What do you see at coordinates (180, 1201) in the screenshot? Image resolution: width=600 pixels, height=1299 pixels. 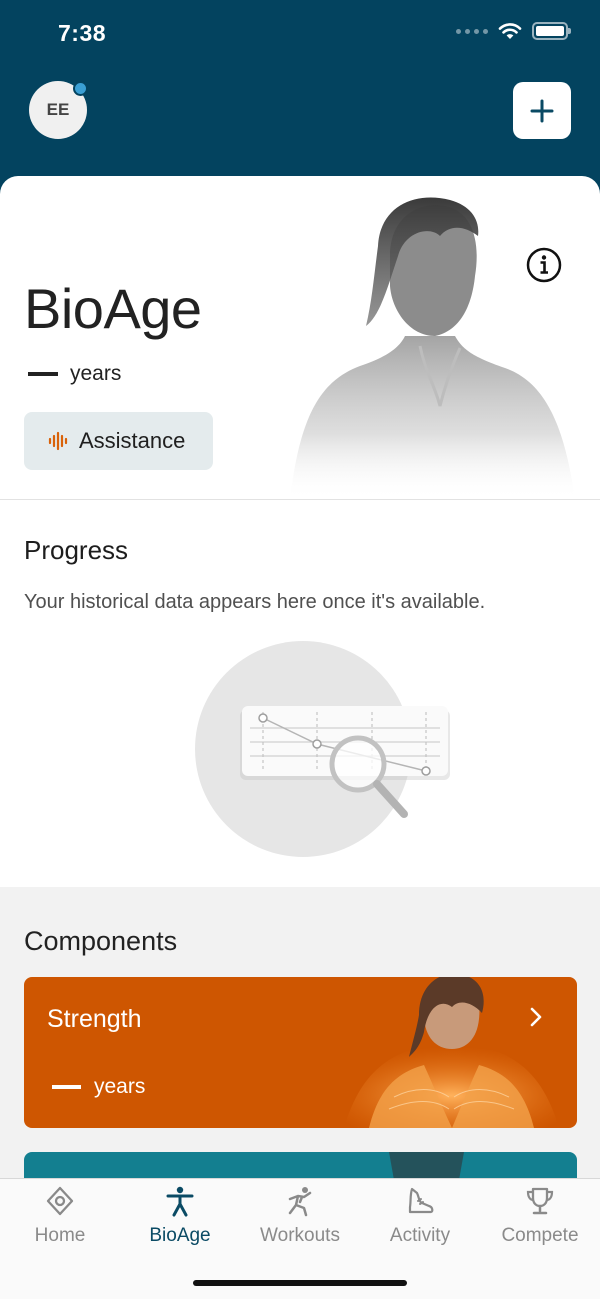 I see `person-icon` at bounding box center [180, 1201].